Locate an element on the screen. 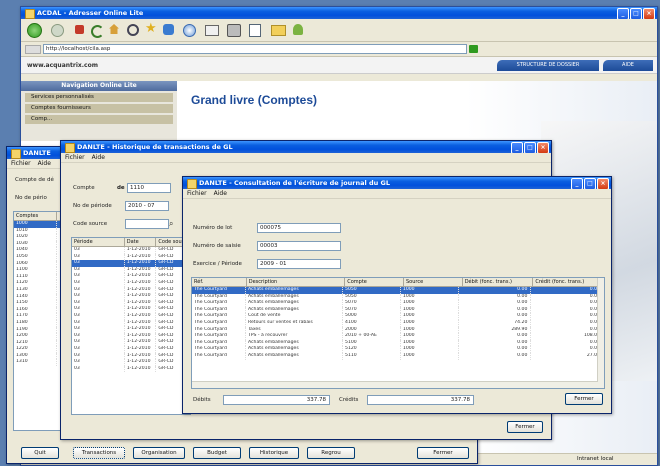  address-input: http://localhost/cila.asp is located at coordinates (255, 49).